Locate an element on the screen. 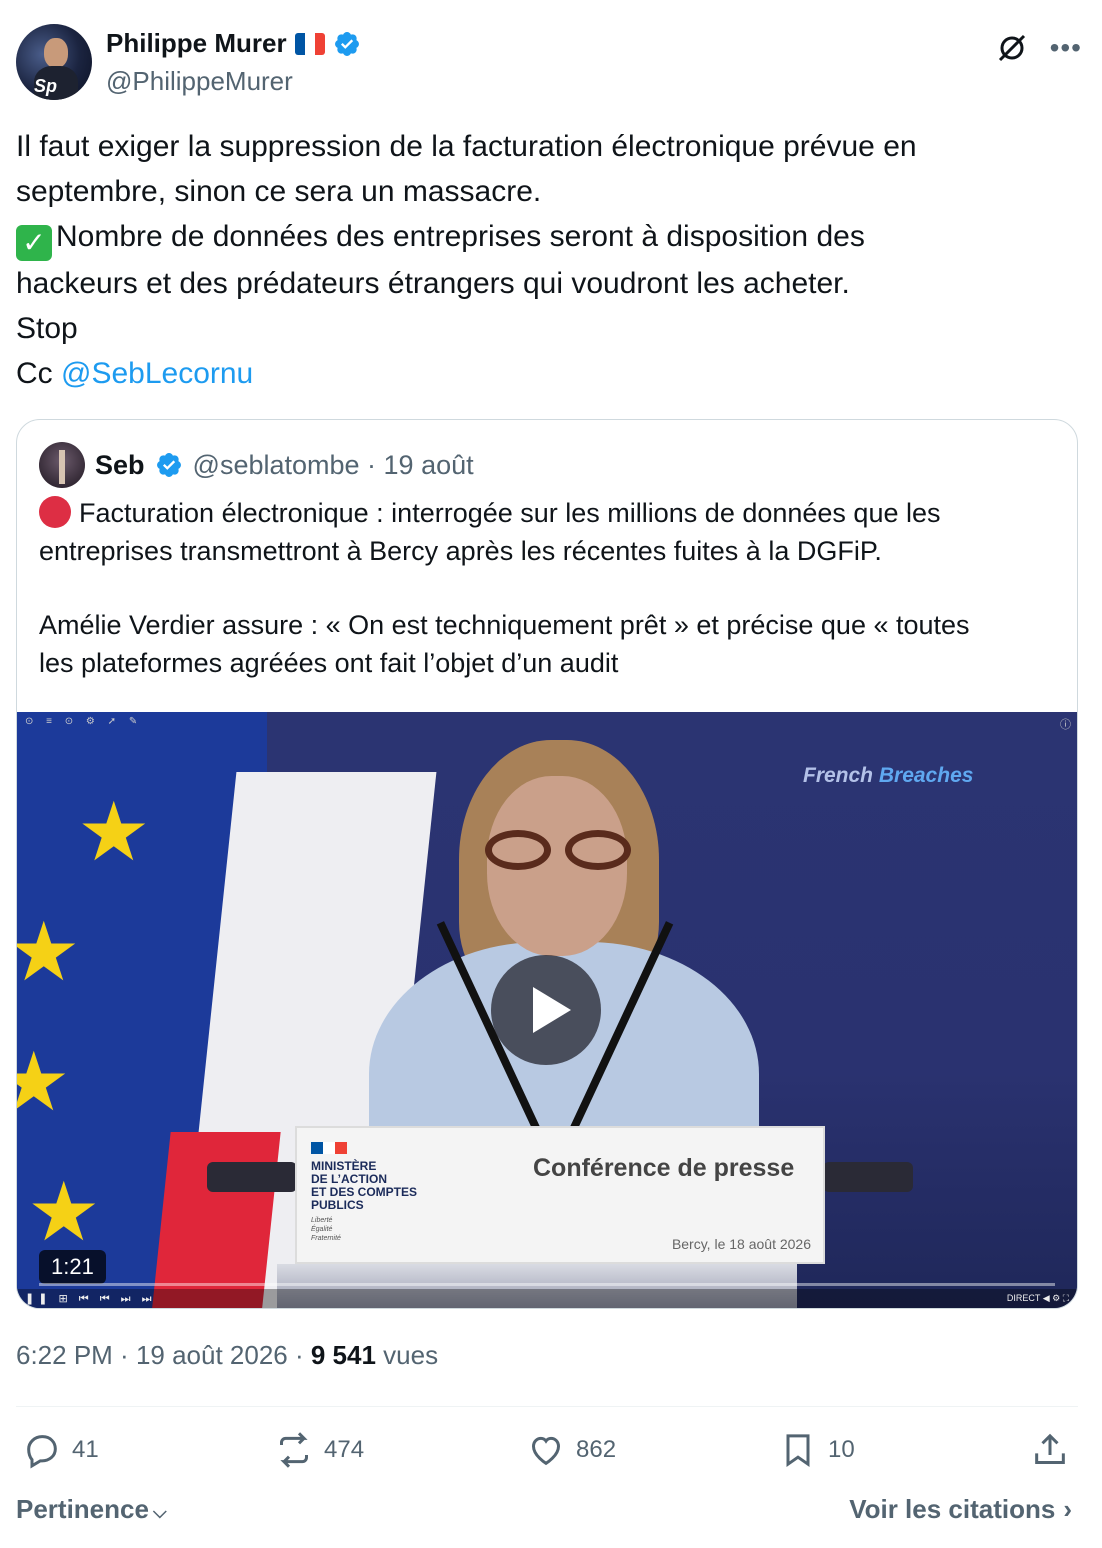 The width and height of the screenshot is (1102, 1548). tweet-line: septembre, sinon ce sera un massacre. is located at coordinates (279, 191).